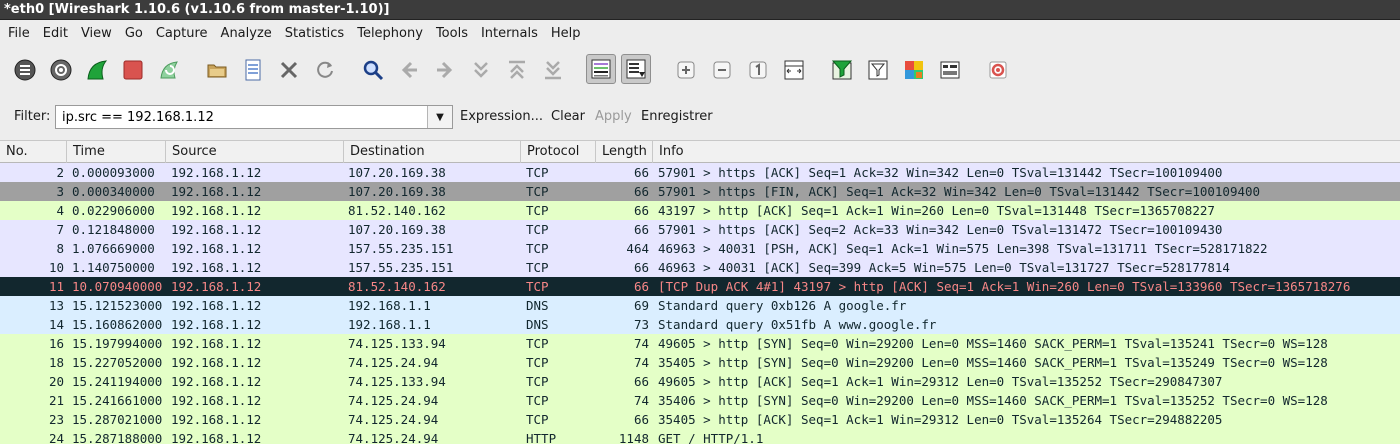 This screenshot has width=1400, height=444. I want to click on column-header-protocol: Protocol, so click(558, 152).